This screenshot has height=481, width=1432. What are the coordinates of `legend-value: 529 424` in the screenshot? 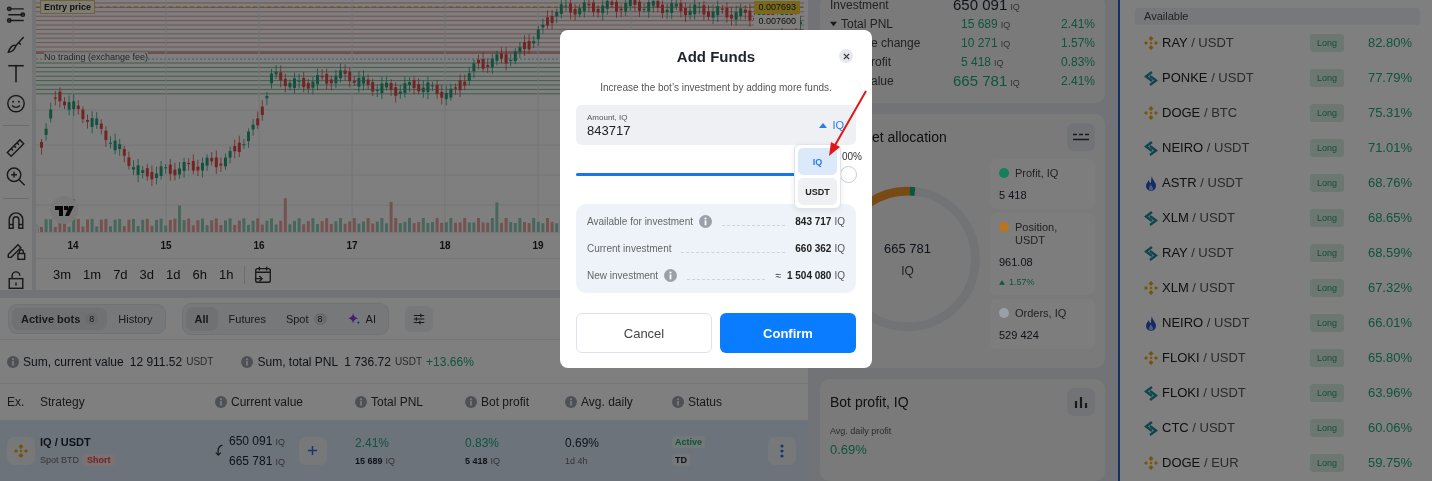 It's located at (1019, 335).